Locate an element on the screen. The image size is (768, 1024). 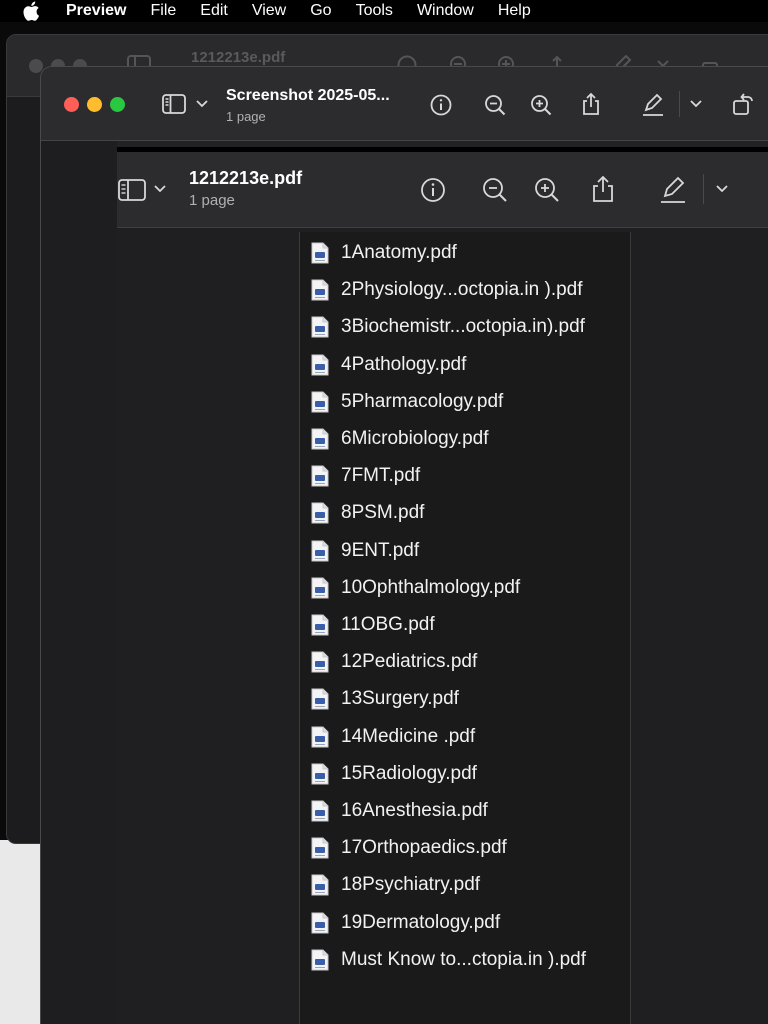
fullscreen-button is located at coordinates (117, 104).